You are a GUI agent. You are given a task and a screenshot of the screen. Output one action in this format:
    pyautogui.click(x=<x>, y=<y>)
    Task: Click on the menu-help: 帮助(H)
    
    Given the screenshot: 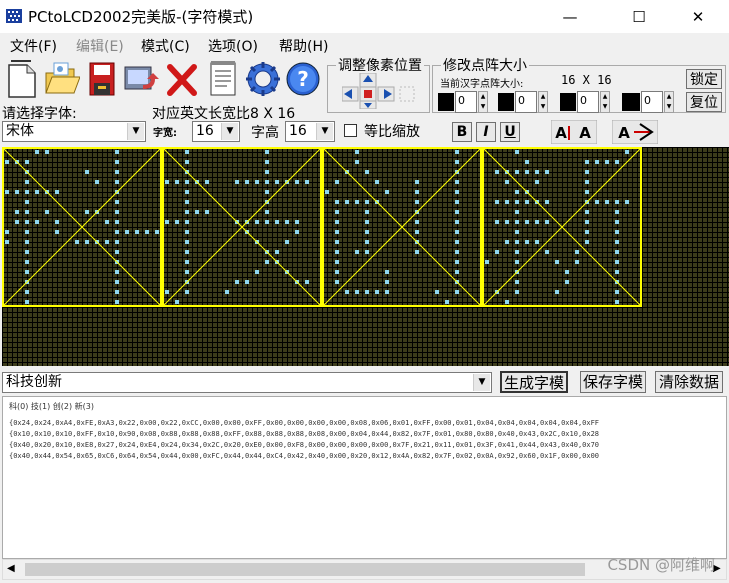 What is the action you would take?
    pyautogui.click(x=303, y=46)
    